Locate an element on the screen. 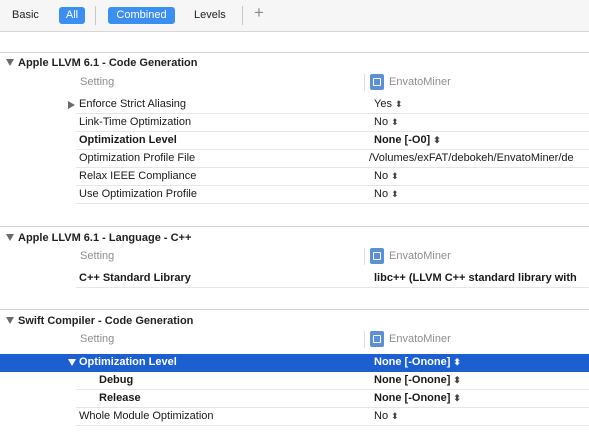 This screenshot has width=589, height=443. section-title: Swift Compiler - Code Generation is located at coordinates (106, 321).